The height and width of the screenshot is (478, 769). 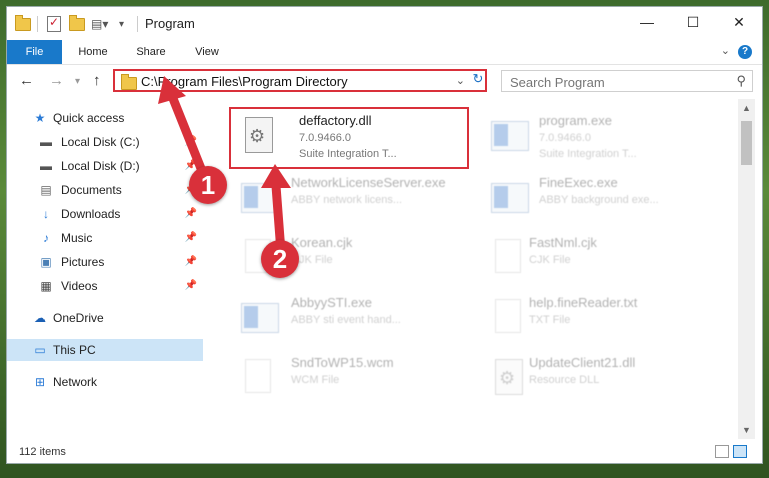 I want to click on annotation-arrows, so click(x=224, y=166).